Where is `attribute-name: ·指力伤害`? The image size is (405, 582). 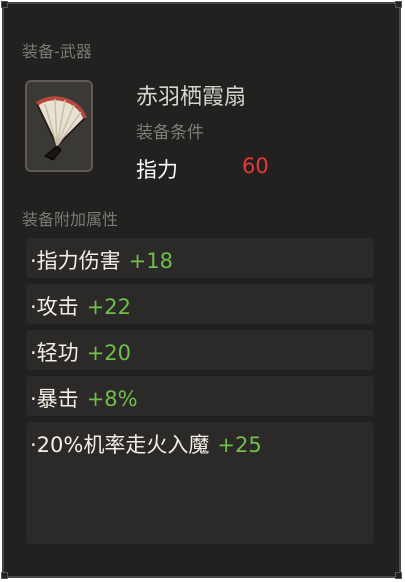
attribute-name: ·指力伤害 is located at coordinates (75, 261).